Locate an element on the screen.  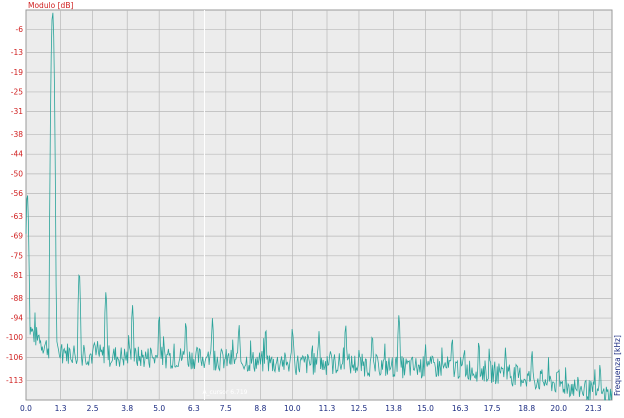
y-tick-label: -81 is located at coordinates (17, 275).